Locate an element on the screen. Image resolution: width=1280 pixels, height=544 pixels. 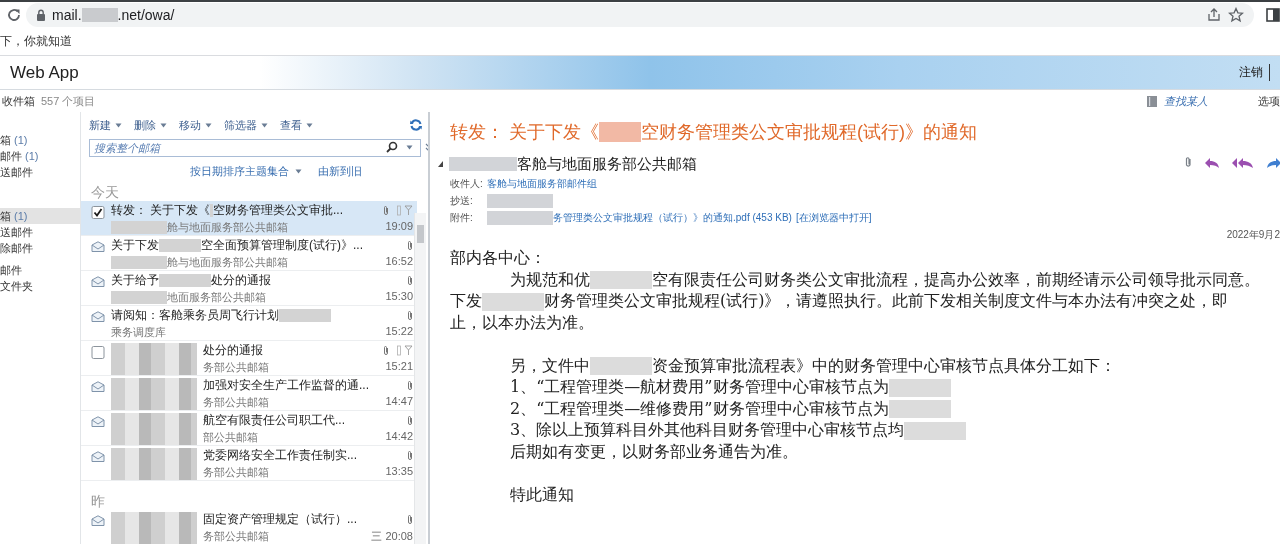
message-title: 空财务管理类公文审批规程(试行)》的通知 is located at coordinates (809, 132).